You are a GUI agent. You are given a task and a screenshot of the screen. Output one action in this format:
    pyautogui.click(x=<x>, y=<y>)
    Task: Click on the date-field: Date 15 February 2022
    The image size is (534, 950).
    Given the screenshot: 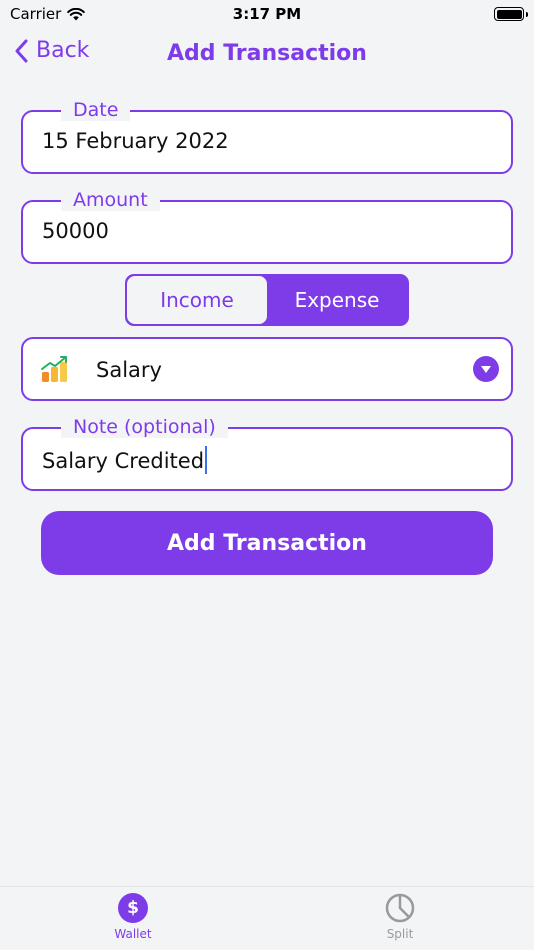 What is the action you would take?
    pyautogui.click(x=267, y=136)
    